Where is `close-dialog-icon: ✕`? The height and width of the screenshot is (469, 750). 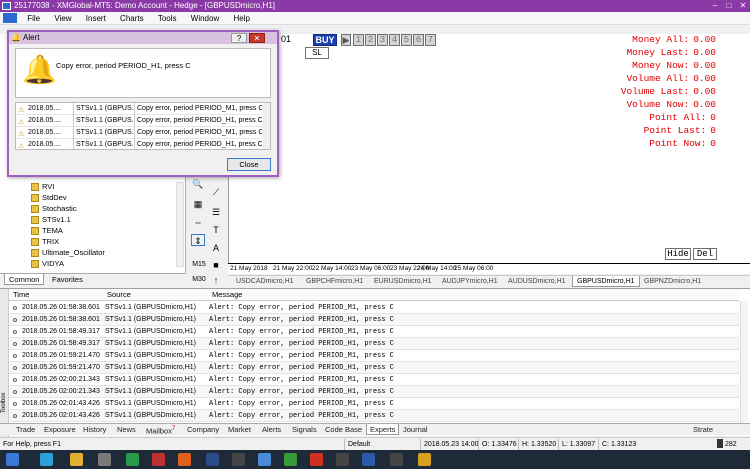 close-dialog-icon: ✕ is located at coordinates (257, 38).